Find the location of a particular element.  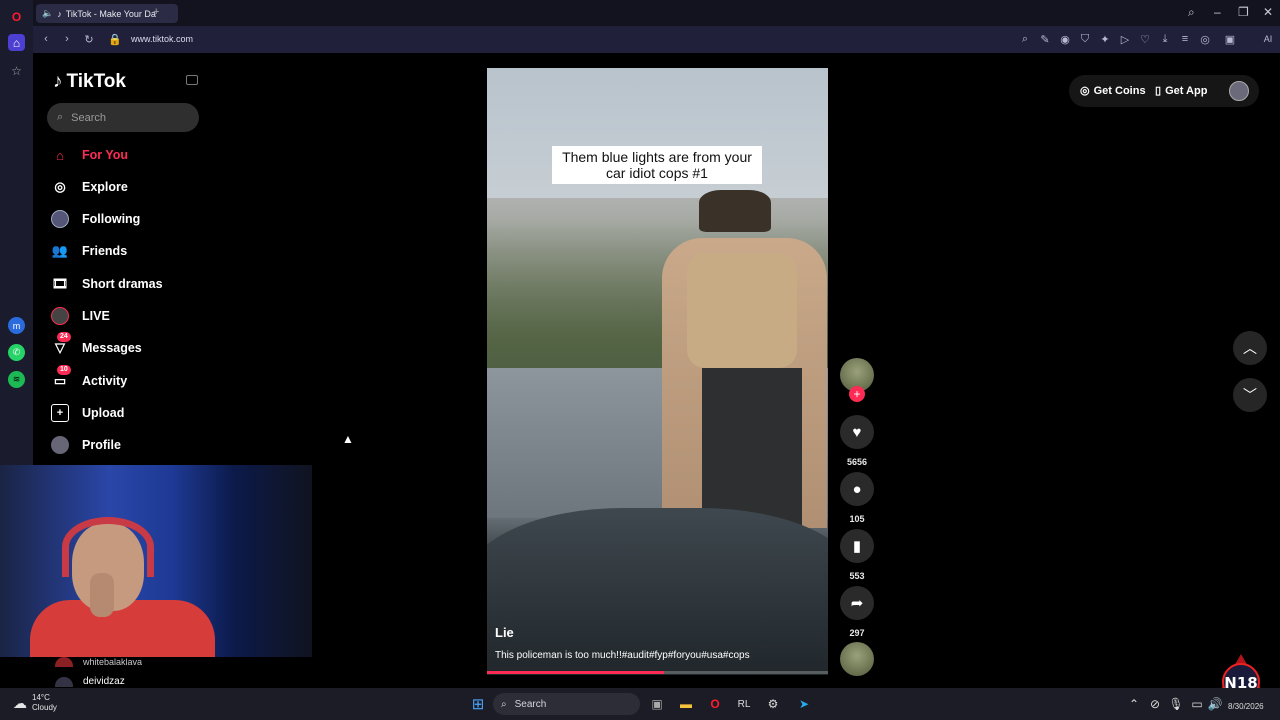

edit-icon: ✎ is located at coordinates (1045, 39).